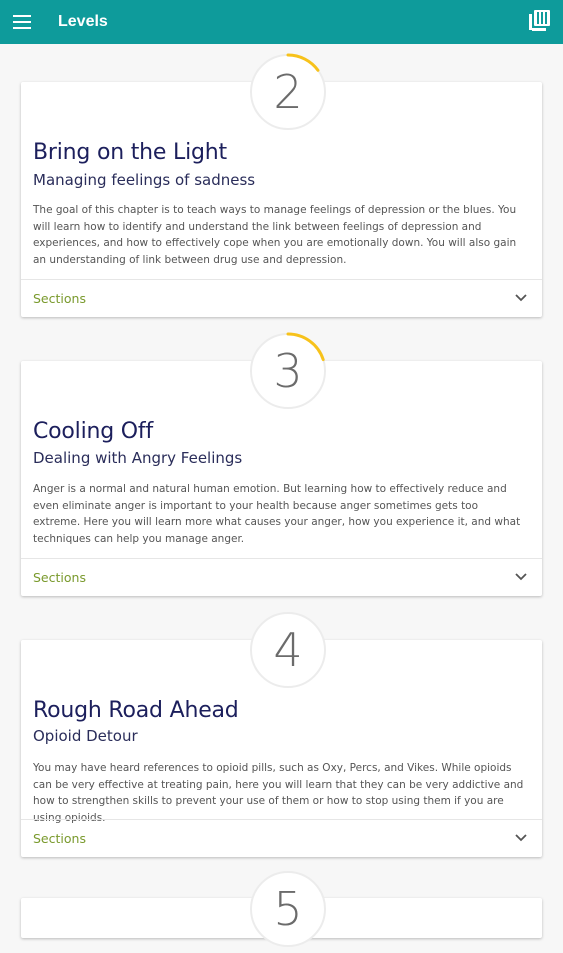 The width and height of the screenshot is (563, 953). I want to click on app-bar: Levels, so click(281, 22).